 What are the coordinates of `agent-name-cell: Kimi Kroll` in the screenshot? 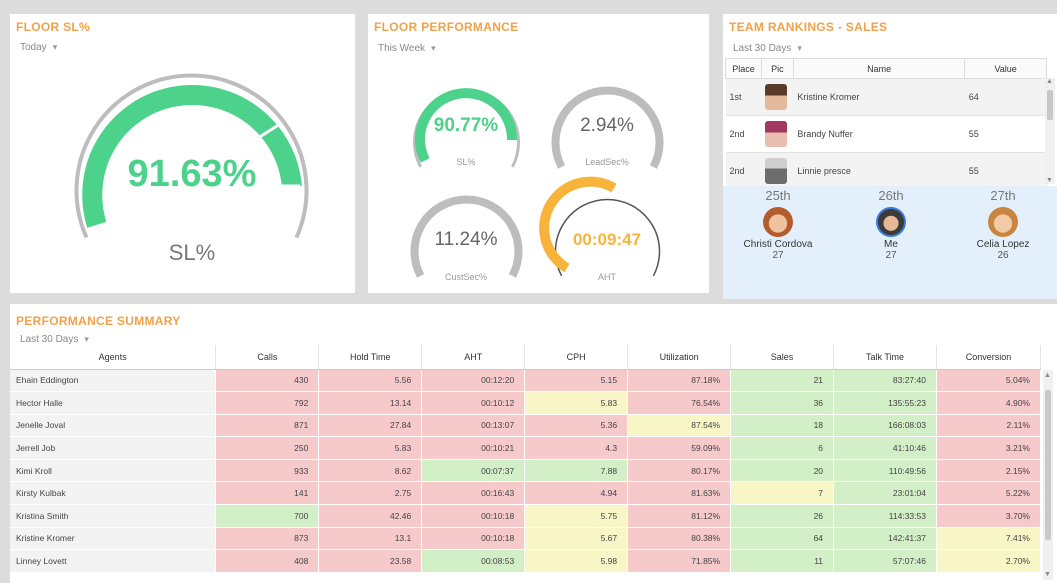 It's located at (113, 471).